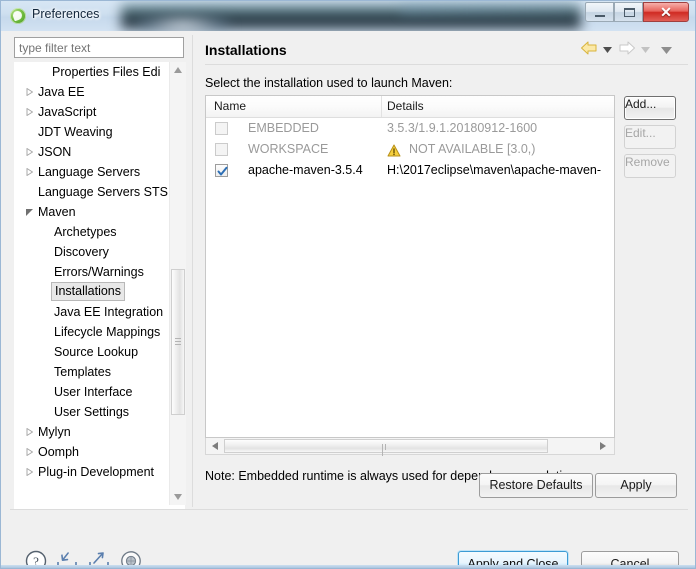  I want to click on remove-button: Remove, so click(650, 166).